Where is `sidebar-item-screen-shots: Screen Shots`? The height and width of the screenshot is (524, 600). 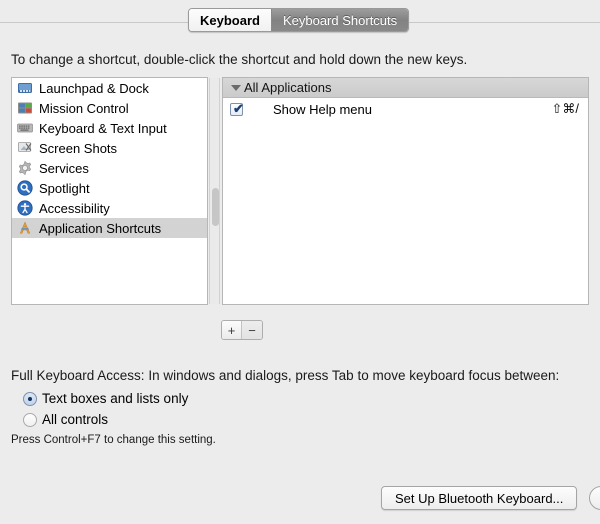
sidebar-item-screen-shots: Screen Shots is located at coordinates (109, 148).